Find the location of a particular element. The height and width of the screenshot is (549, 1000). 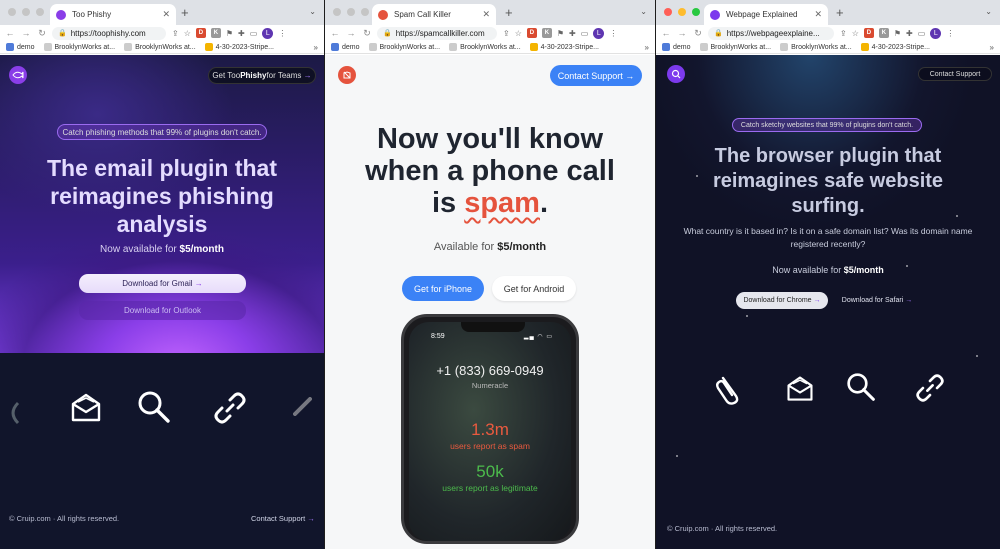

contact-support-button: Contact Support is located at coordinates (955, 74).